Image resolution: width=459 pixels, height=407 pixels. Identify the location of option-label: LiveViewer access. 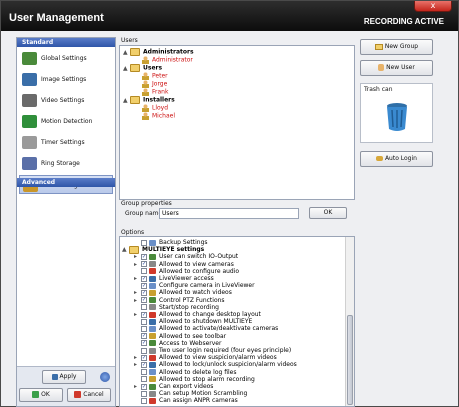
(186, 278).